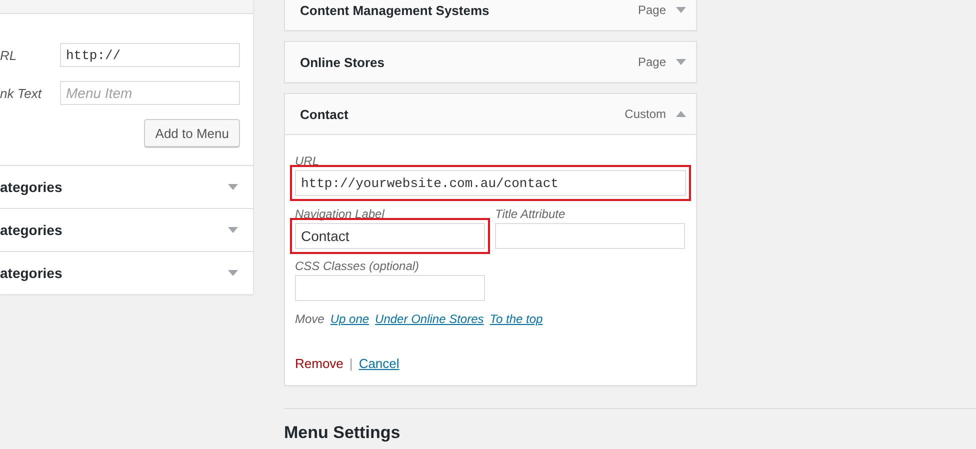  I want to click on field-label: Navigation Label, so click(340, 214).